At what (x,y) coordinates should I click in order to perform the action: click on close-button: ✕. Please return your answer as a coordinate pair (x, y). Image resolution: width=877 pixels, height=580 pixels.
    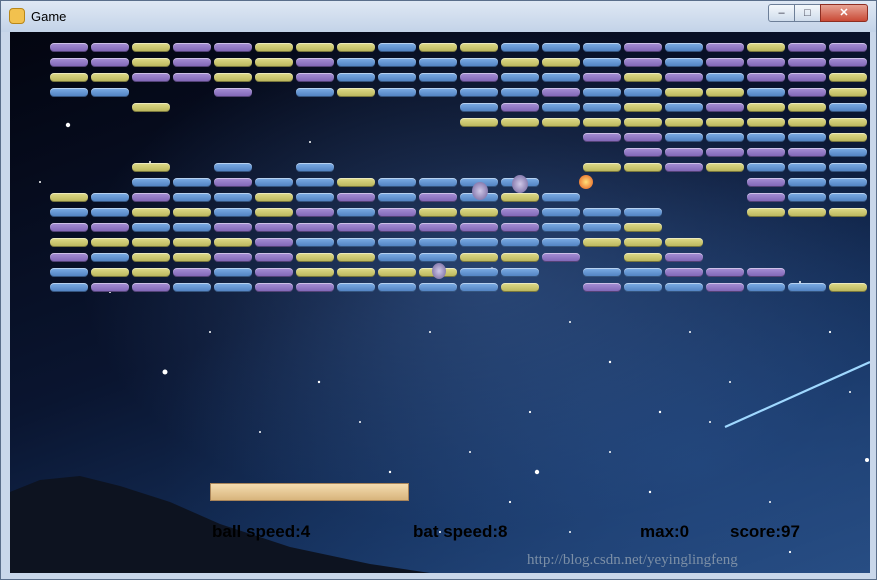
    Looking at the image, I should click on (844, 13).